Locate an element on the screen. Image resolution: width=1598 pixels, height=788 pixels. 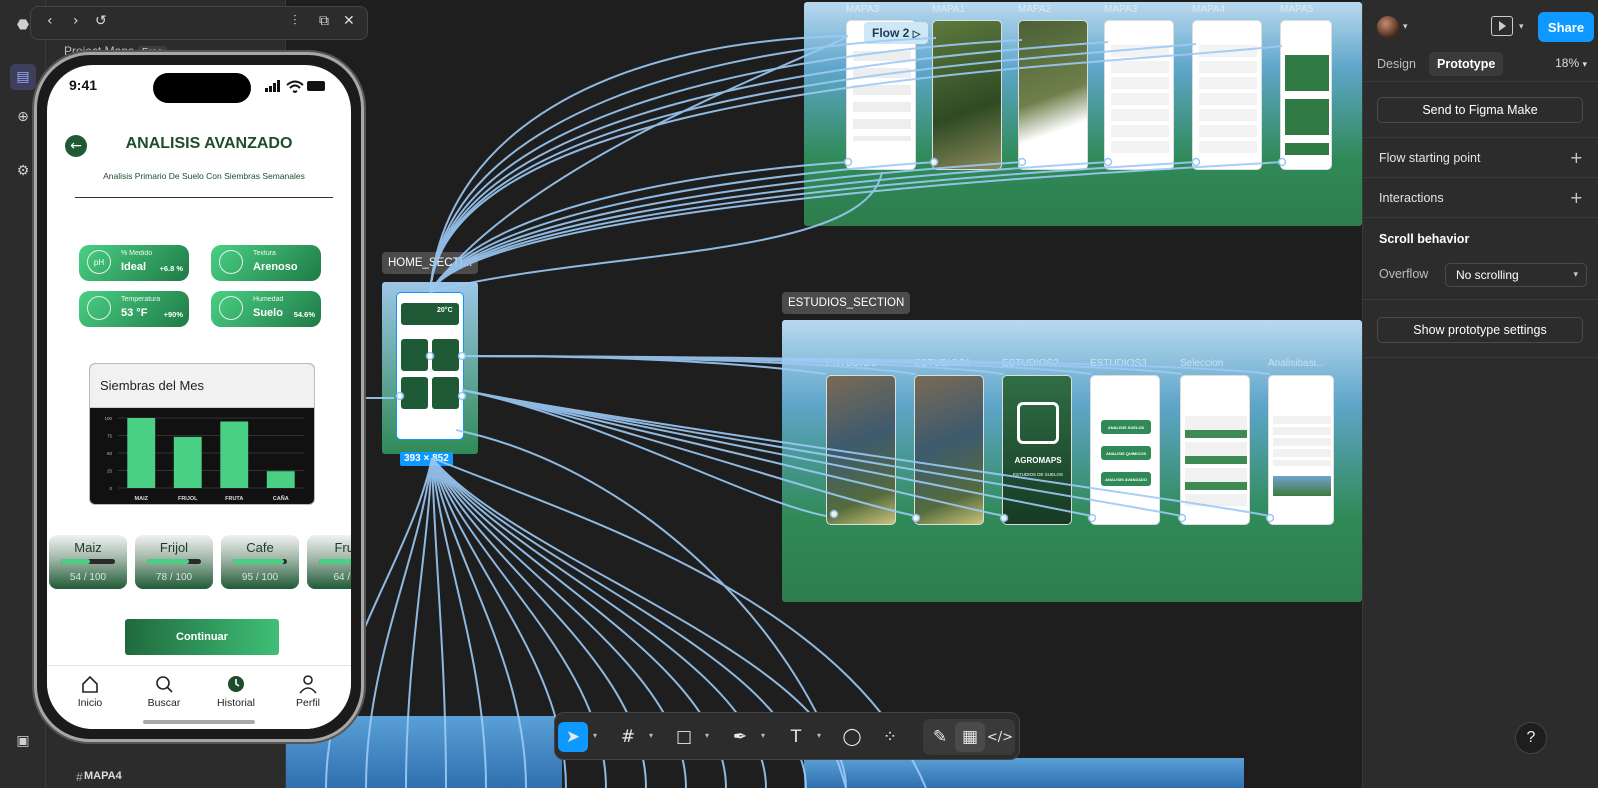
scroll-behavior-label: Scroll behavior is located at coordinates (1424, 239).